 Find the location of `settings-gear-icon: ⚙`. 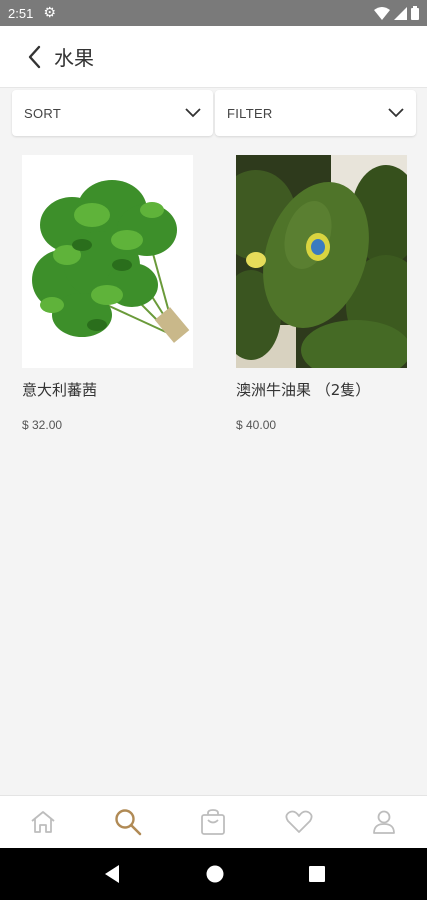

settings-gear-icon: ⚙ is located at coordinates (49, 13).